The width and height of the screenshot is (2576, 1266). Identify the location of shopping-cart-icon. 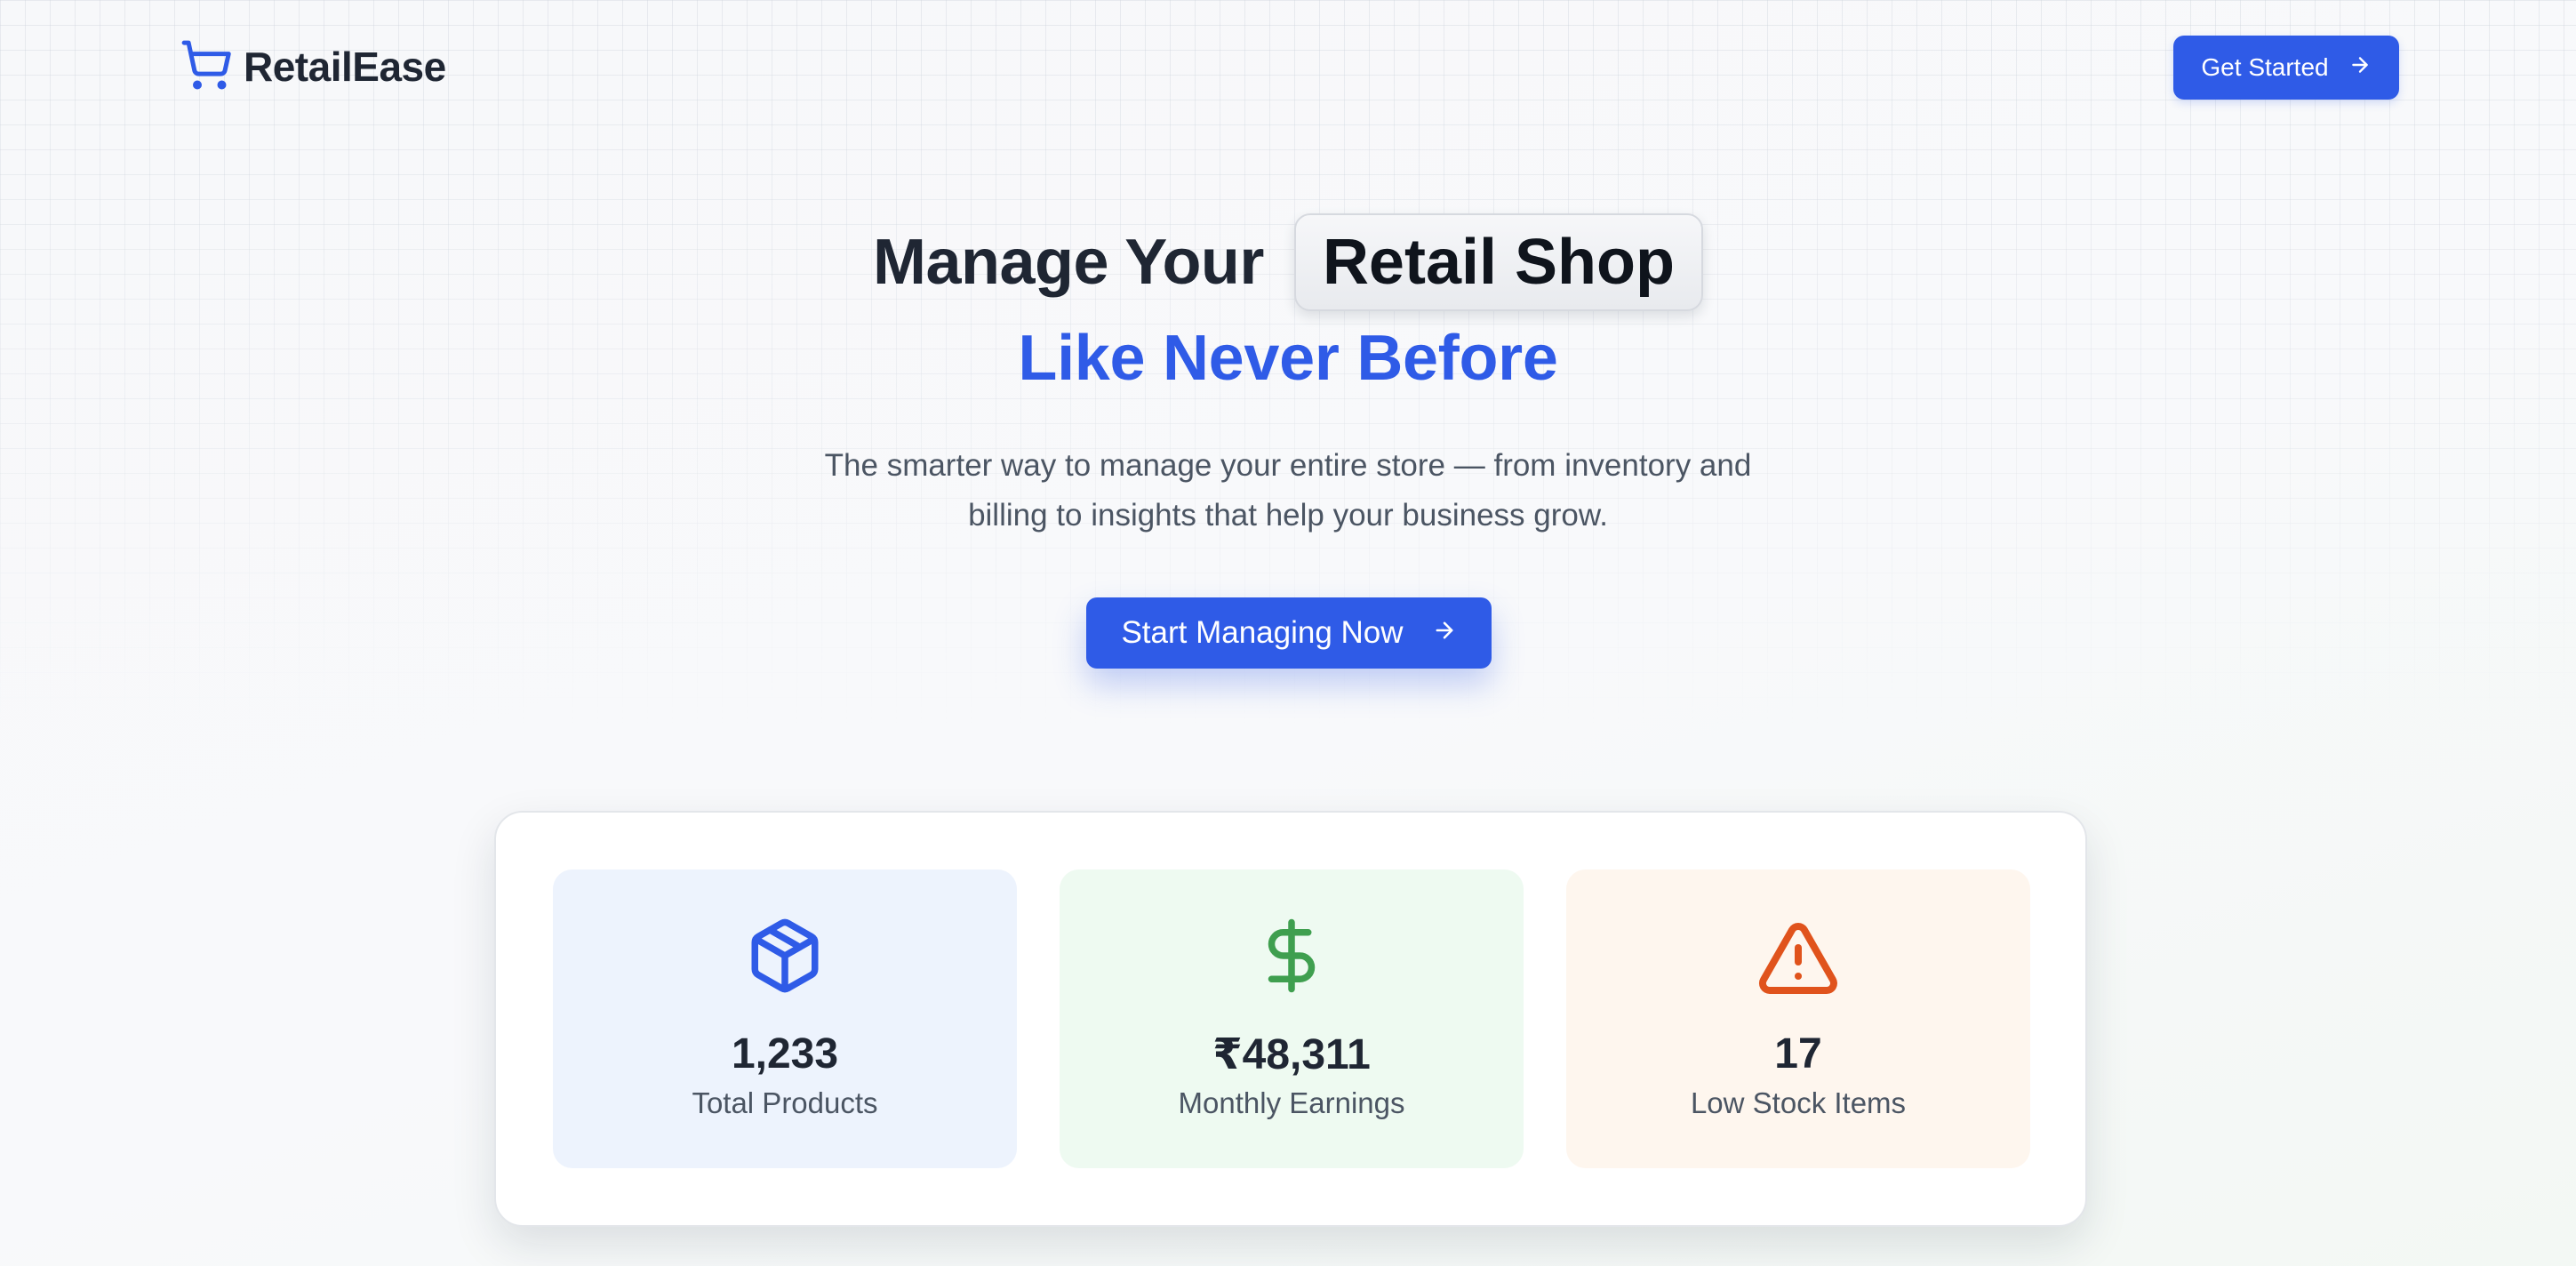
(206, 67).